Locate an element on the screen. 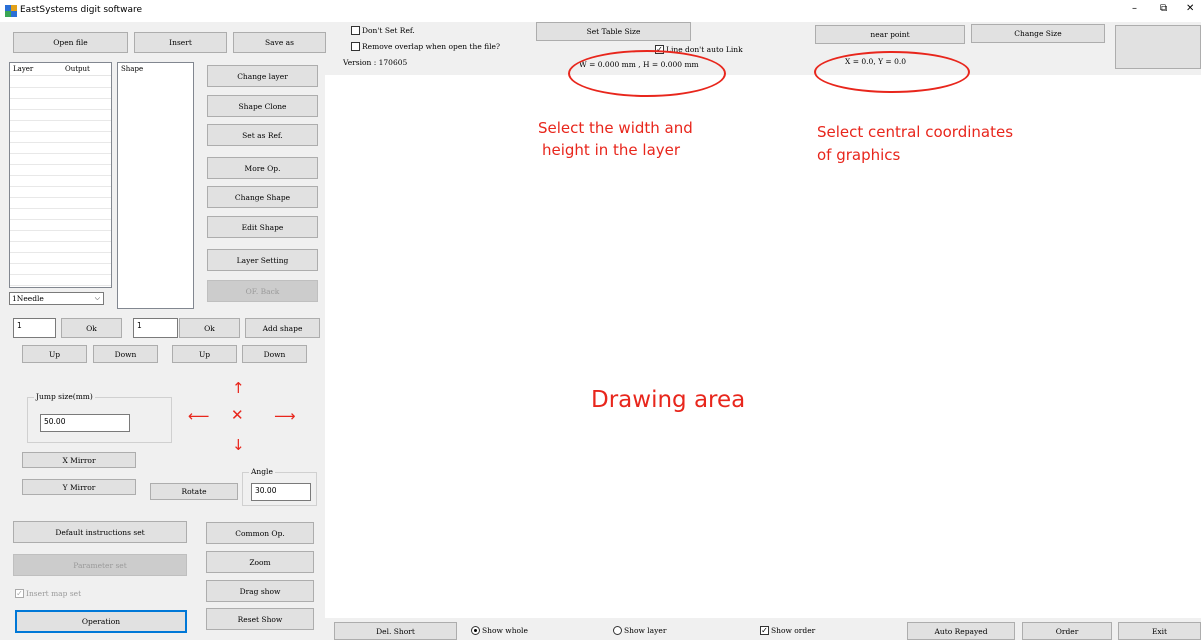 The width and height of the screenshot is (1201, 640). edit-shape-button: Edit Shape is located at coordinates (262, 227).